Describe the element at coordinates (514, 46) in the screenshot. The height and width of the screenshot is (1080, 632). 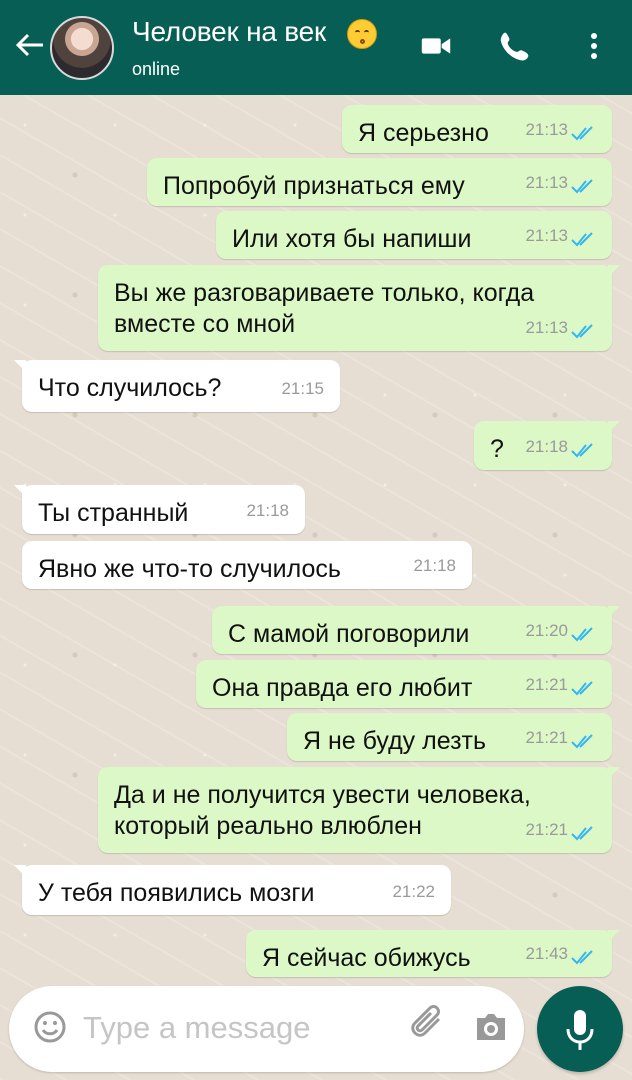
I see `voice-call-icon` at that location.